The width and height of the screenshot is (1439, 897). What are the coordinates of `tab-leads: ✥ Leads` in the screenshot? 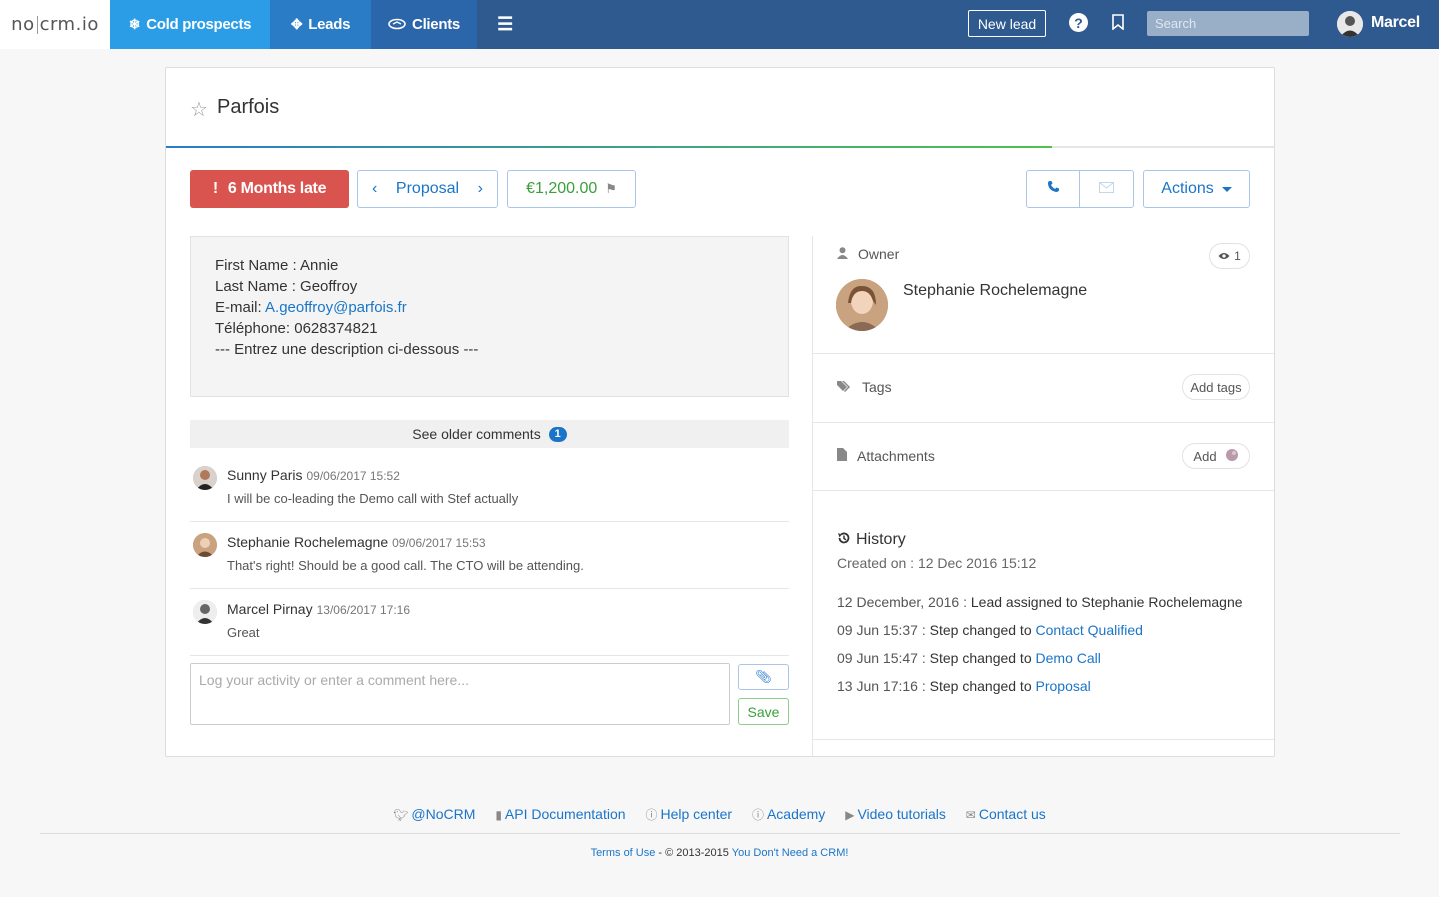 It's located at (320, 24).